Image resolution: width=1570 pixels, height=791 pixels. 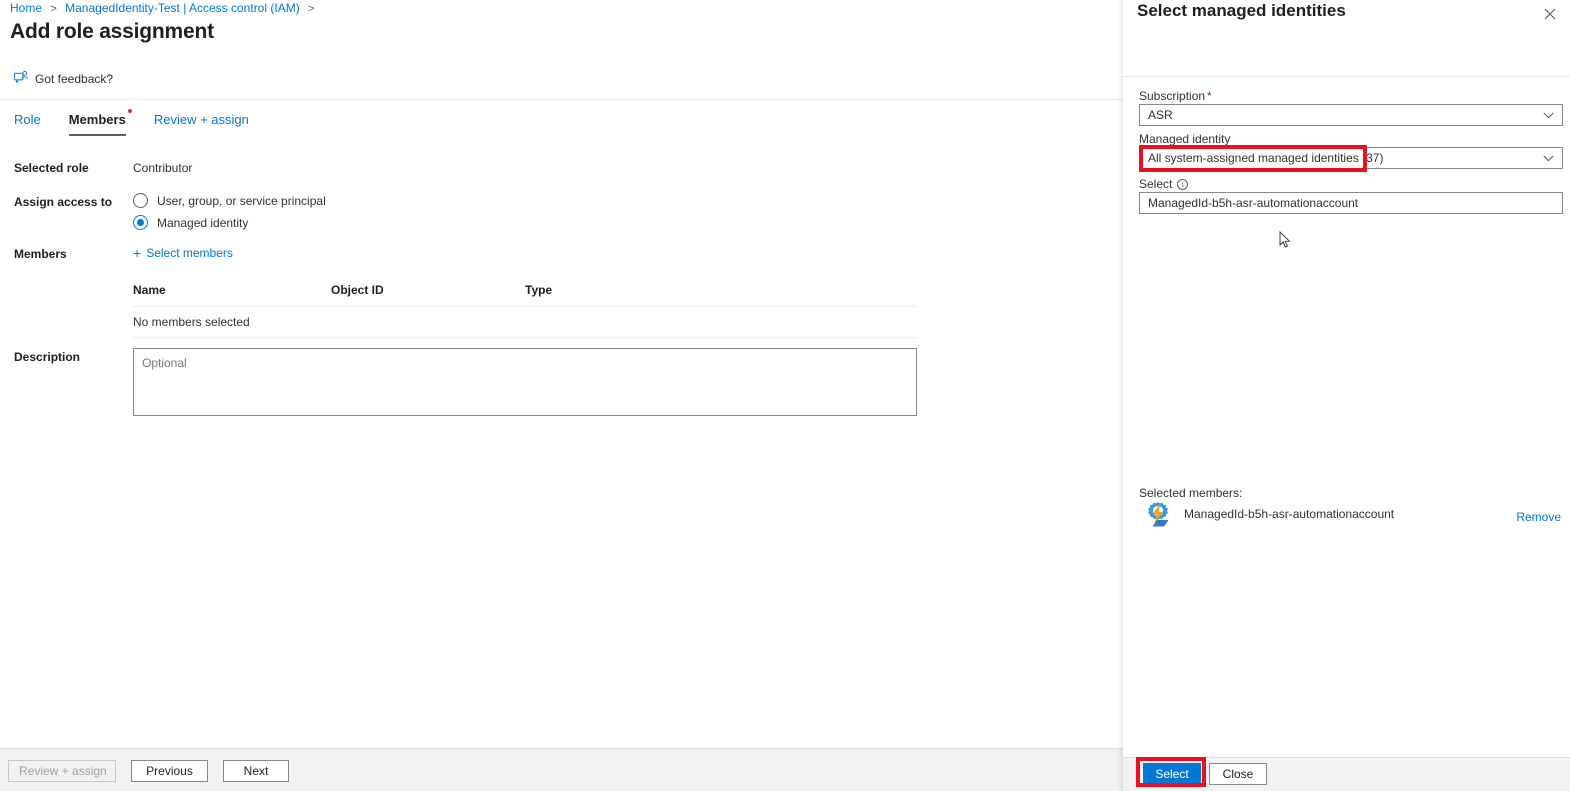 What do you see at coordinates (1346, 76) in the screenshot?
I see `panel-header-divider` at bounding box center [1346, 76].